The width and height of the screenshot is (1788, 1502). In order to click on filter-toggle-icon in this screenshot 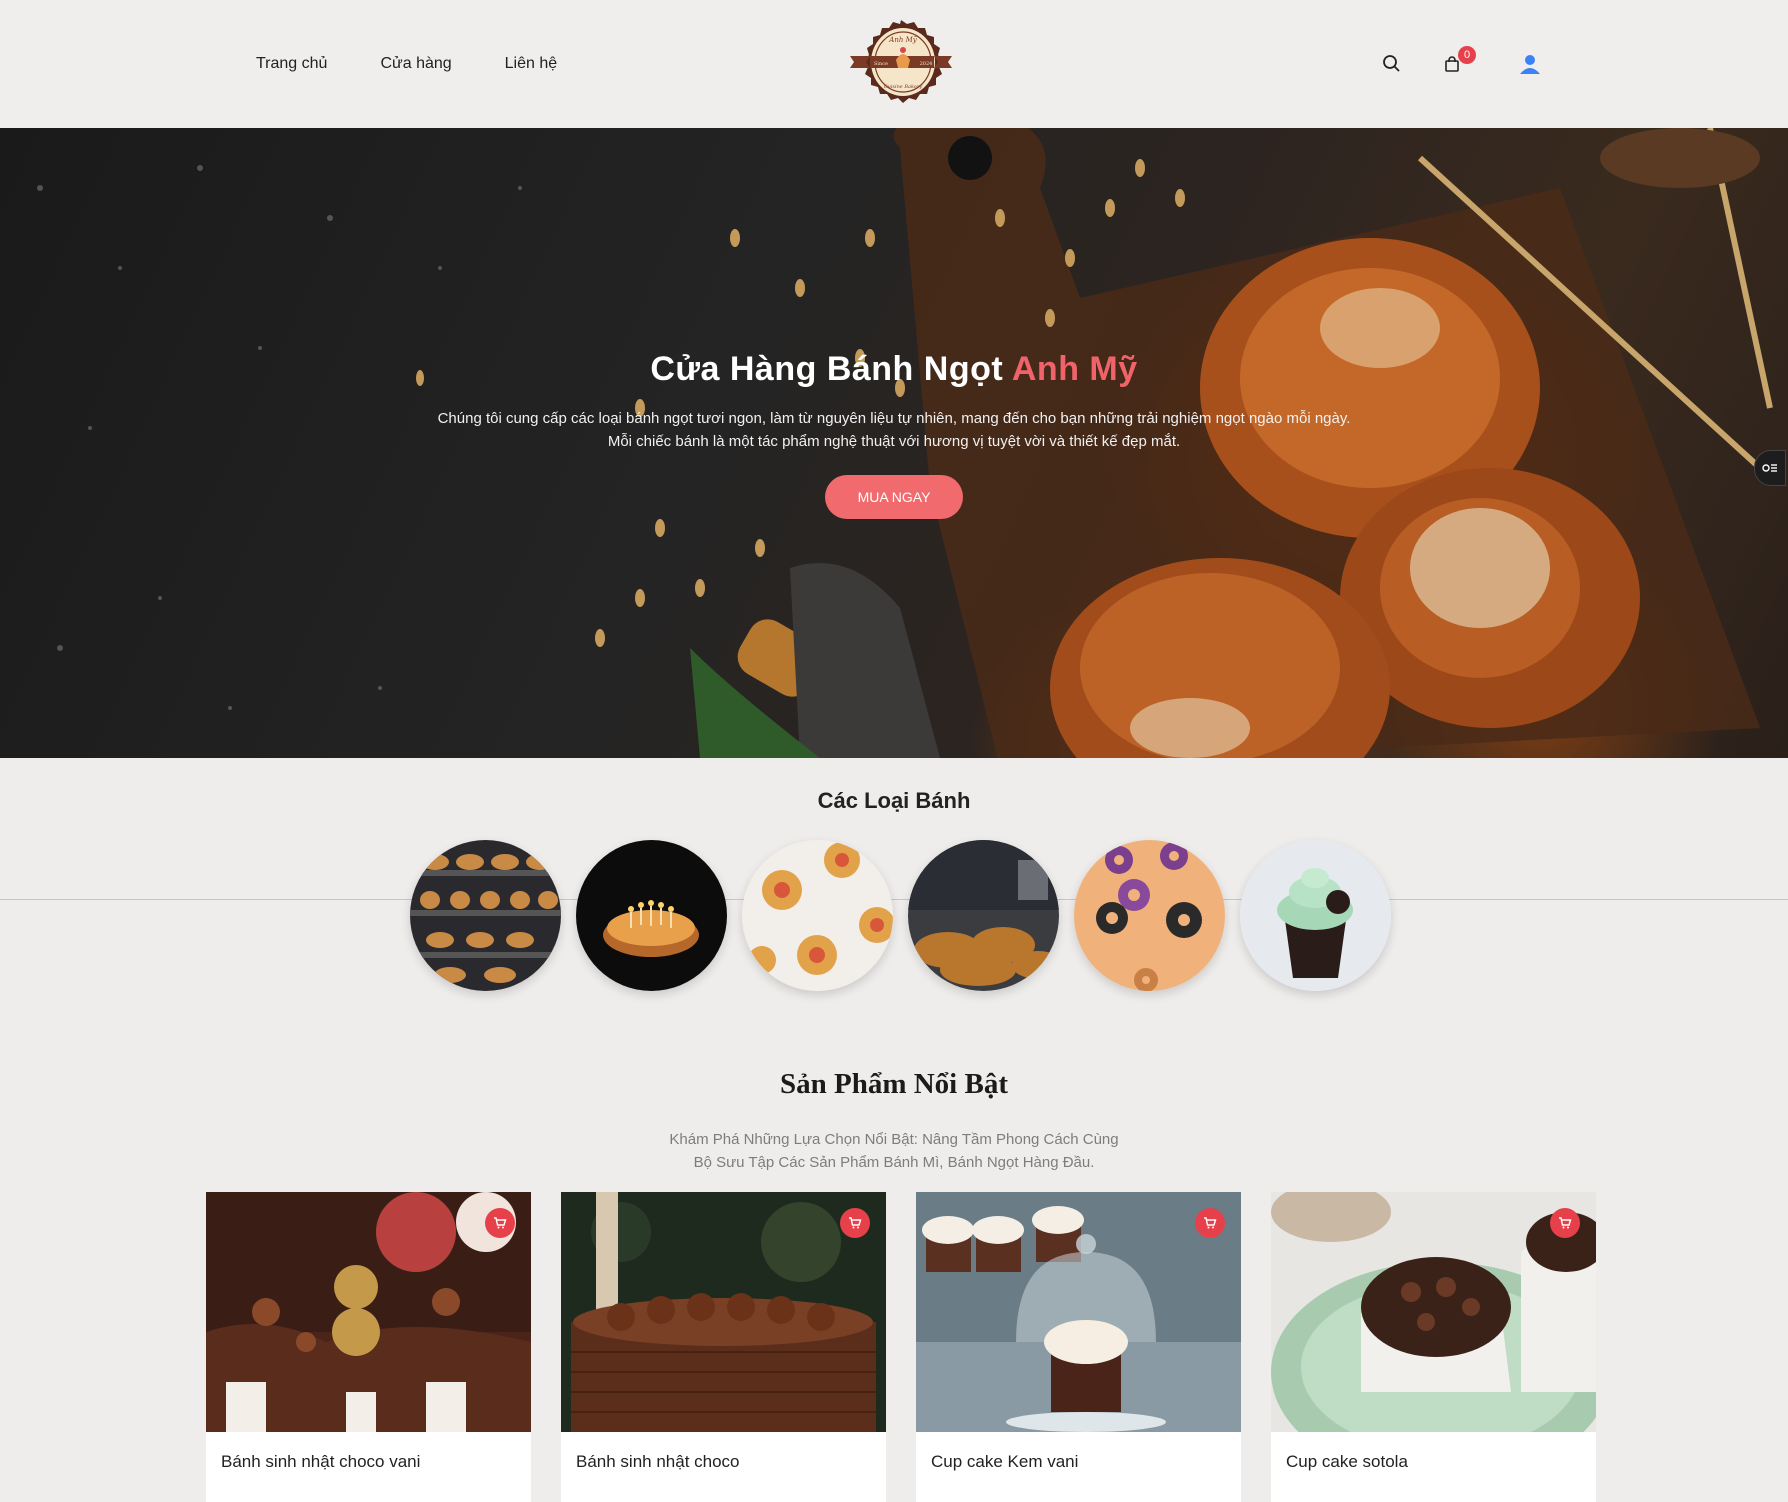, I will do `click(1770, 468)`.